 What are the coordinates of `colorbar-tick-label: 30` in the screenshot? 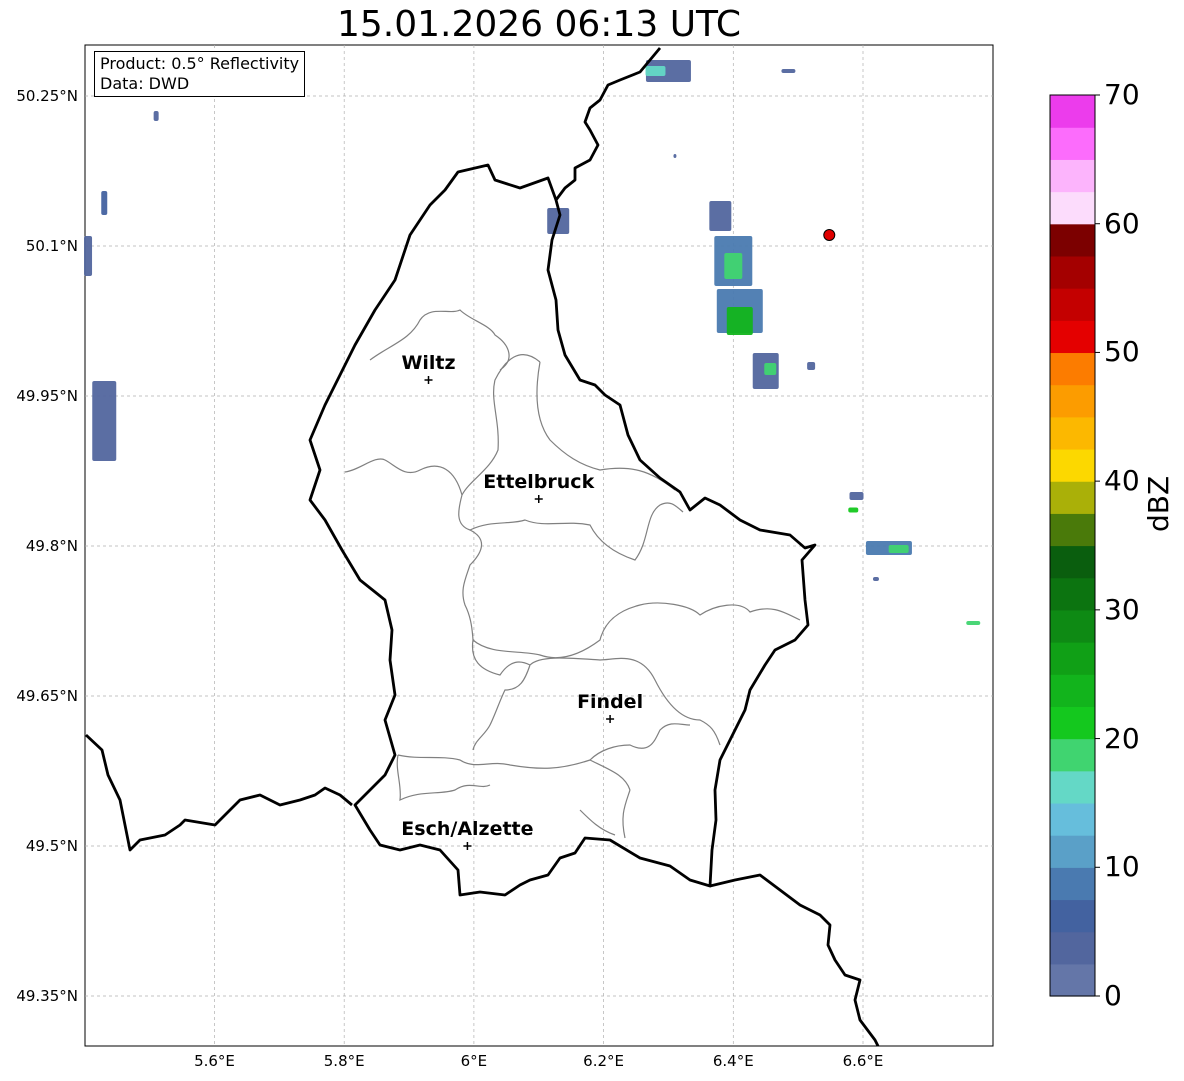 It's located at (1122, 609).